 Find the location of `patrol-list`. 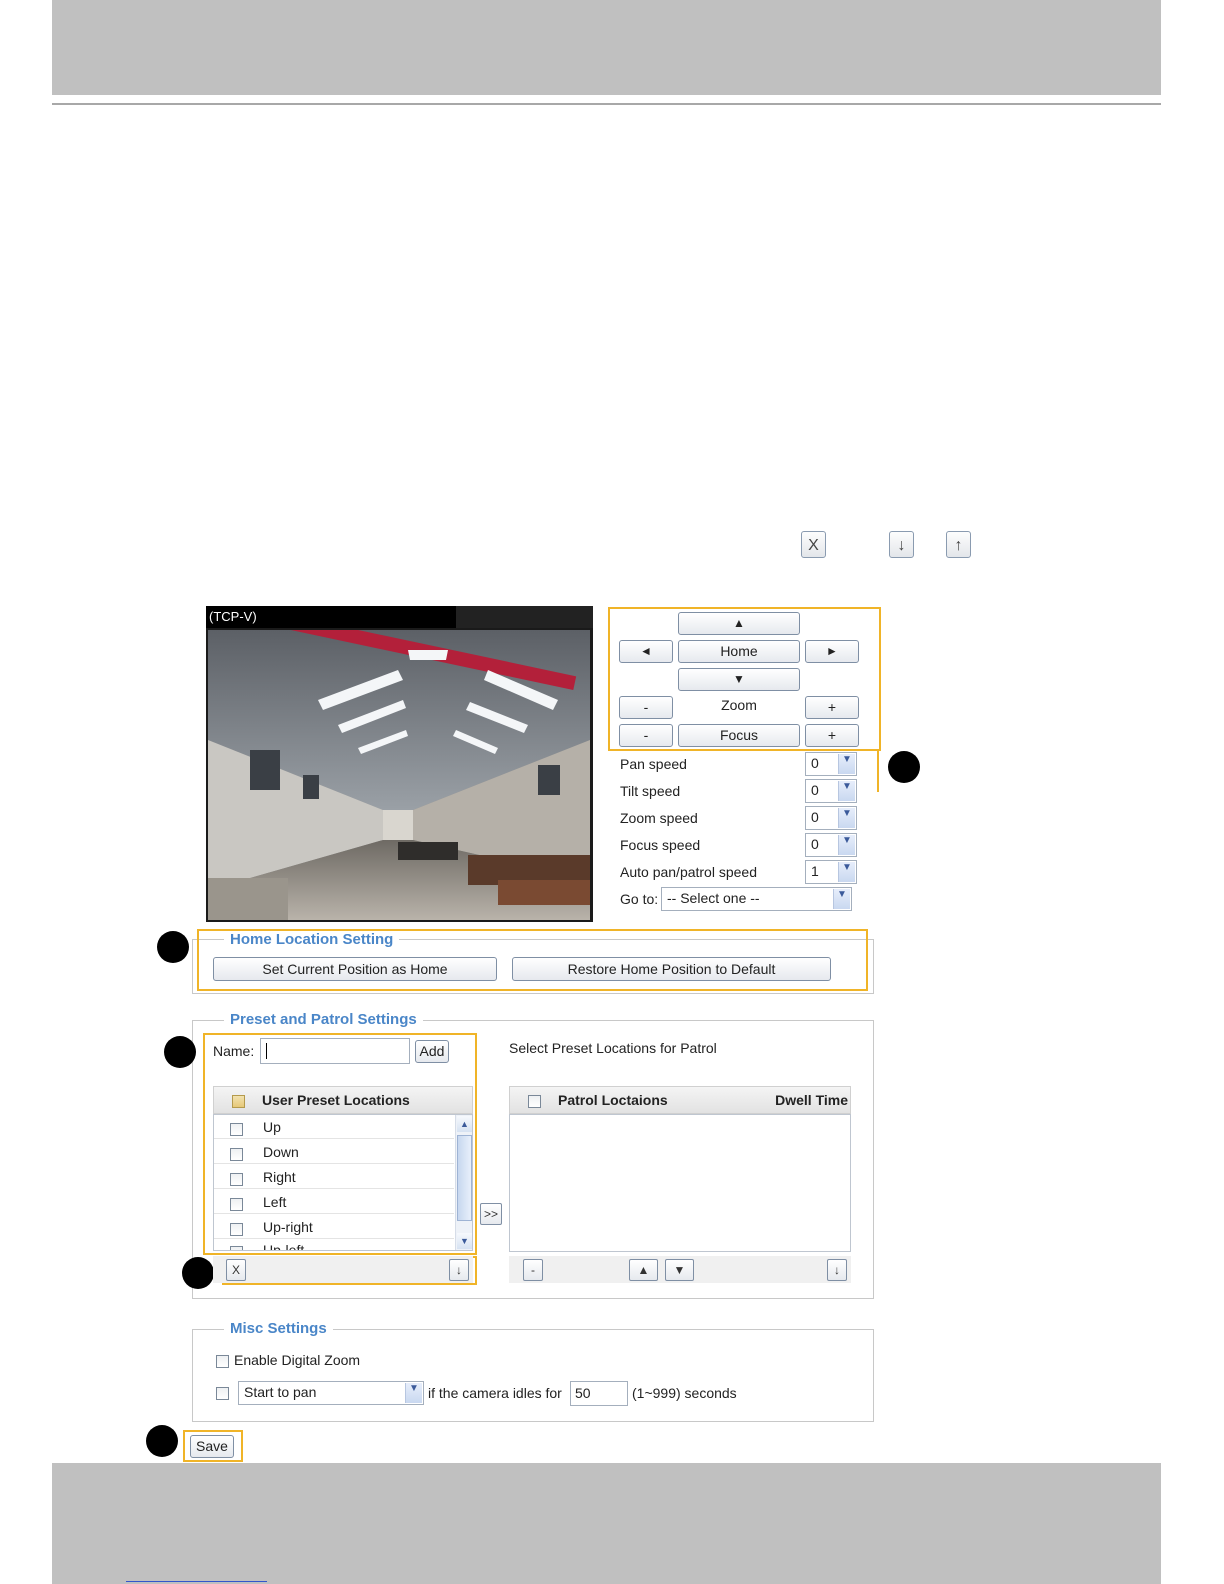

patrol-list is located at coordinates (680, 1183).